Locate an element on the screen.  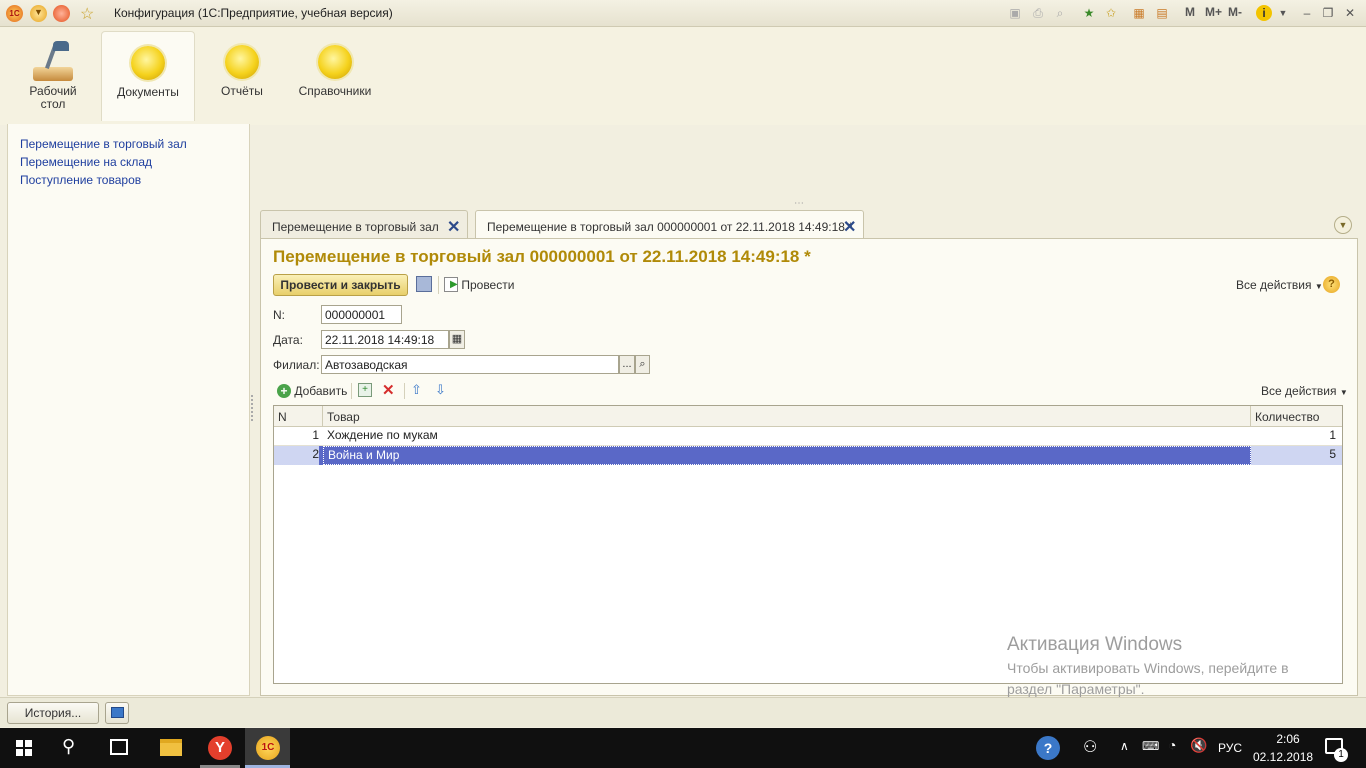
table-row-selected: 2 Война и Мир 5 is located at coordinates (808, 455).